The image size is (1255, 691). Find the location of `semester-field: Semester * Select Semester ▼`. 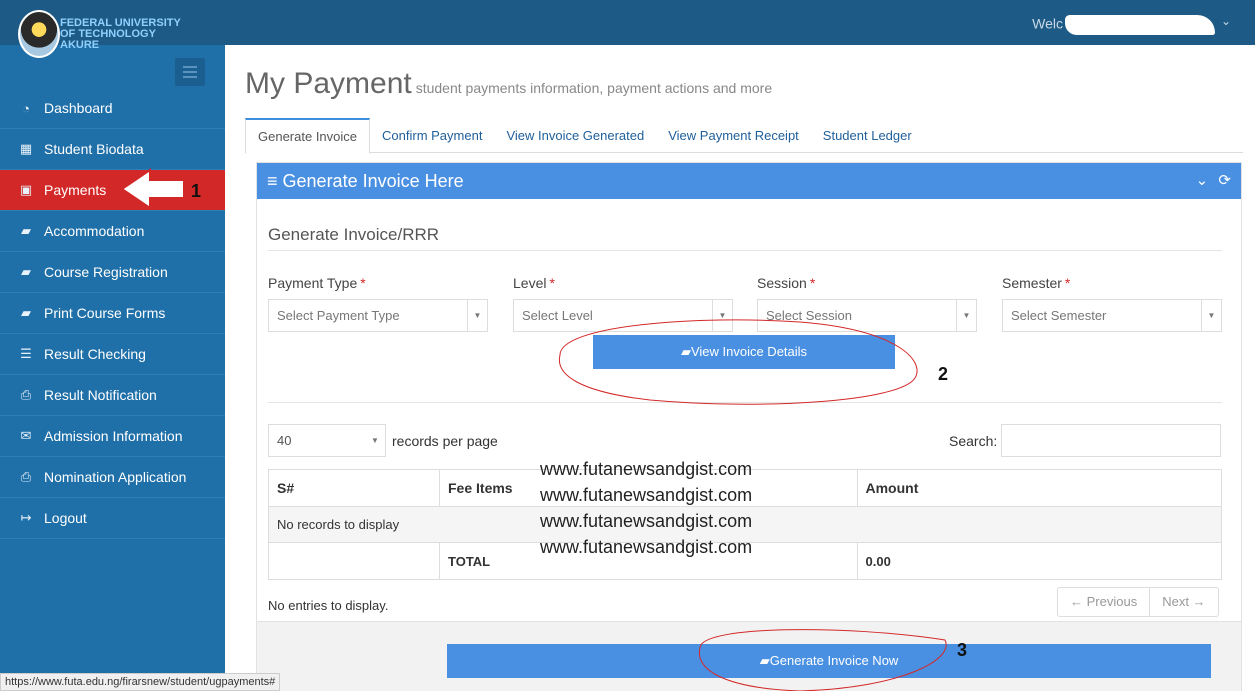

semester-field: Semester * Select Semester ▼ is located at coordinates (1112, 303).